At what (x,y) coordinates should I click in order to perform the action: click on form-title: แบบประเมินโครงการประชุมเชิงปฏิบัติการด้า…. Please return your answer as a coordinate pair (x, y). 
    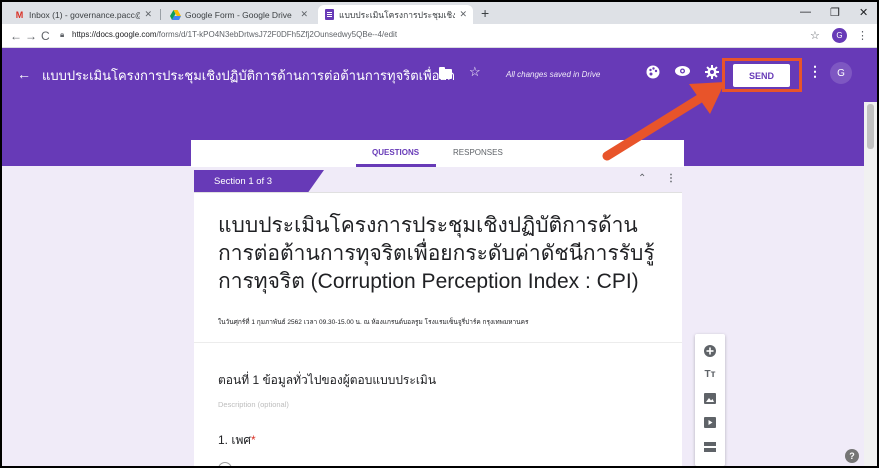
    Looking at the image, I should click on (248, 75).